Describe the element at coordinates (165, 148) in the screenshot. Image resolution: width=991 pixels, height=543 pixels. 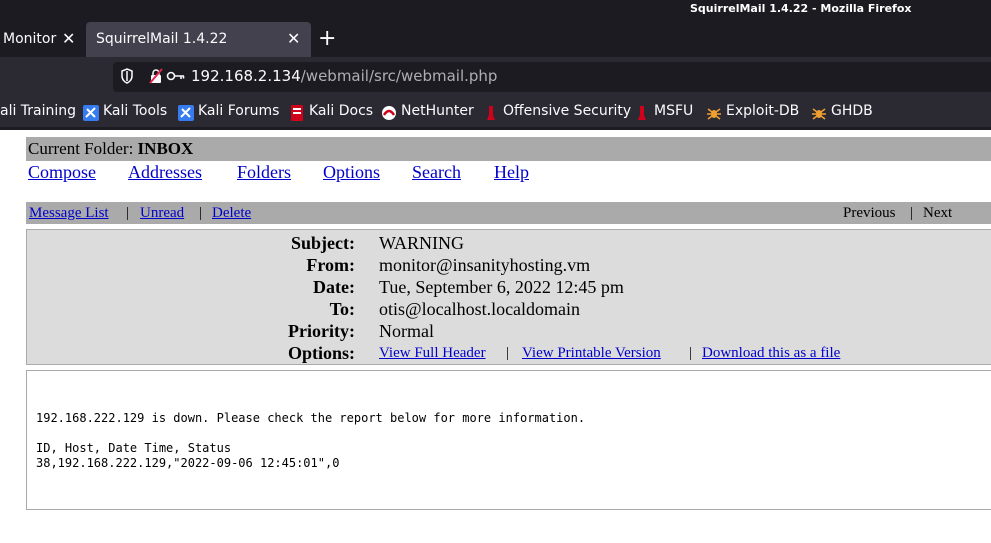
I see `folder-name: INBOX` at that location.